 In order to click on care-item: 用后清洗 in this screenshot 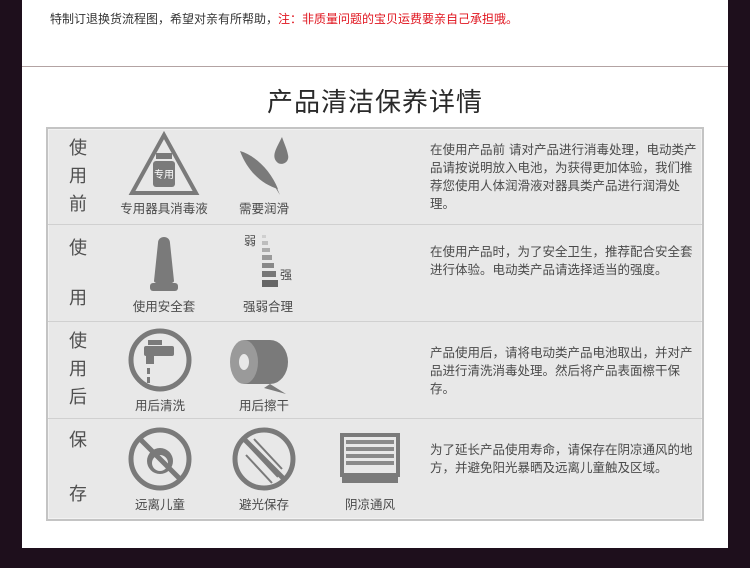, I will do `click(160, 373)`.